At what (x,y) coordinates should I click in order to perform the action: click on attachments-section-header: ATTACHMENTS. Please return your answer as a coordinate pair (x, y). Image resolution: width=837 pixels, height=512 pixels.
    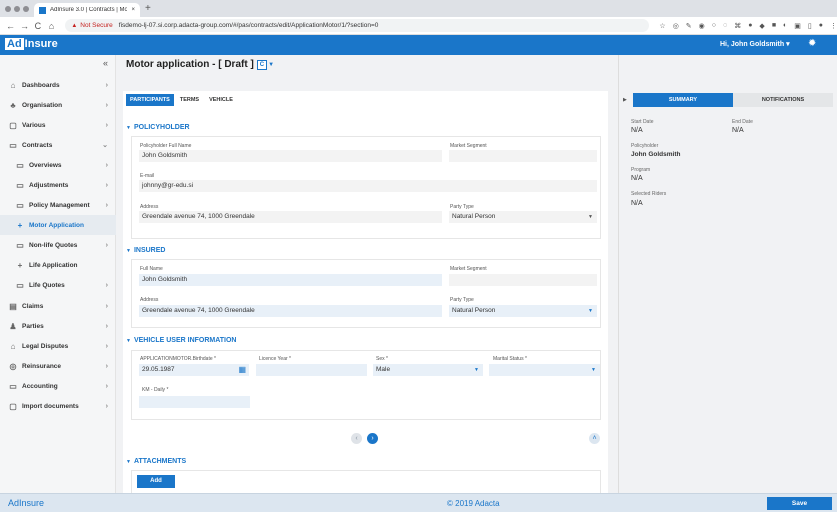
    Looking at the image, I should click on (156, 461).